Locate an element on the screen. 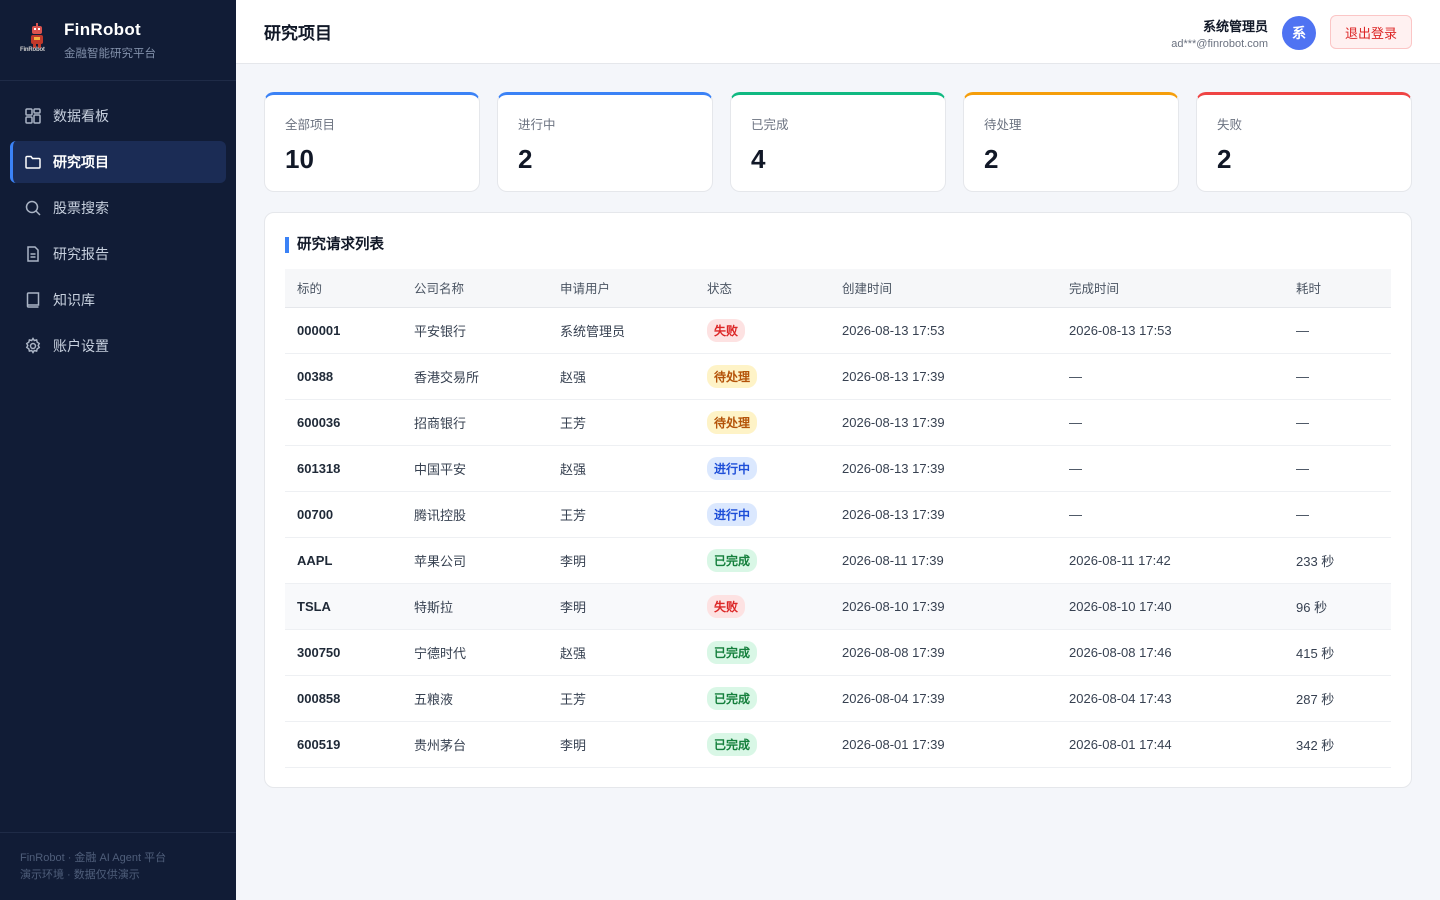 This screenshot has width=1440, height=900. cell-code: AAPL is located at coordinates (315, 560).